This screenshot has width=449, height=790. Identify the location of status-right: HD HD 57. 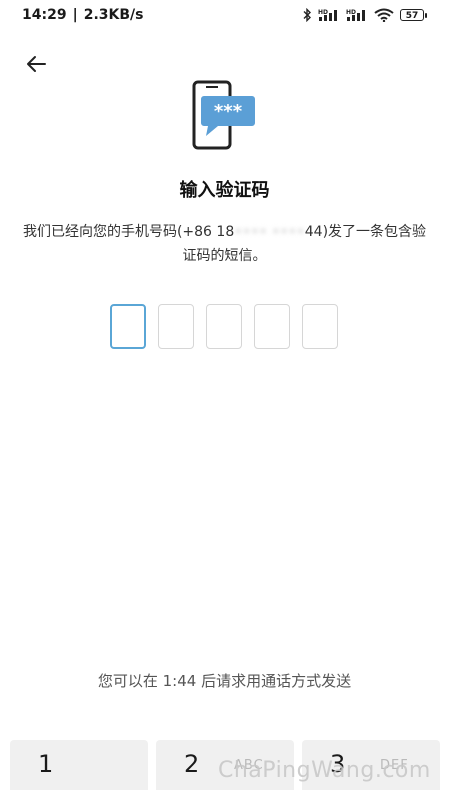
(364, 15).